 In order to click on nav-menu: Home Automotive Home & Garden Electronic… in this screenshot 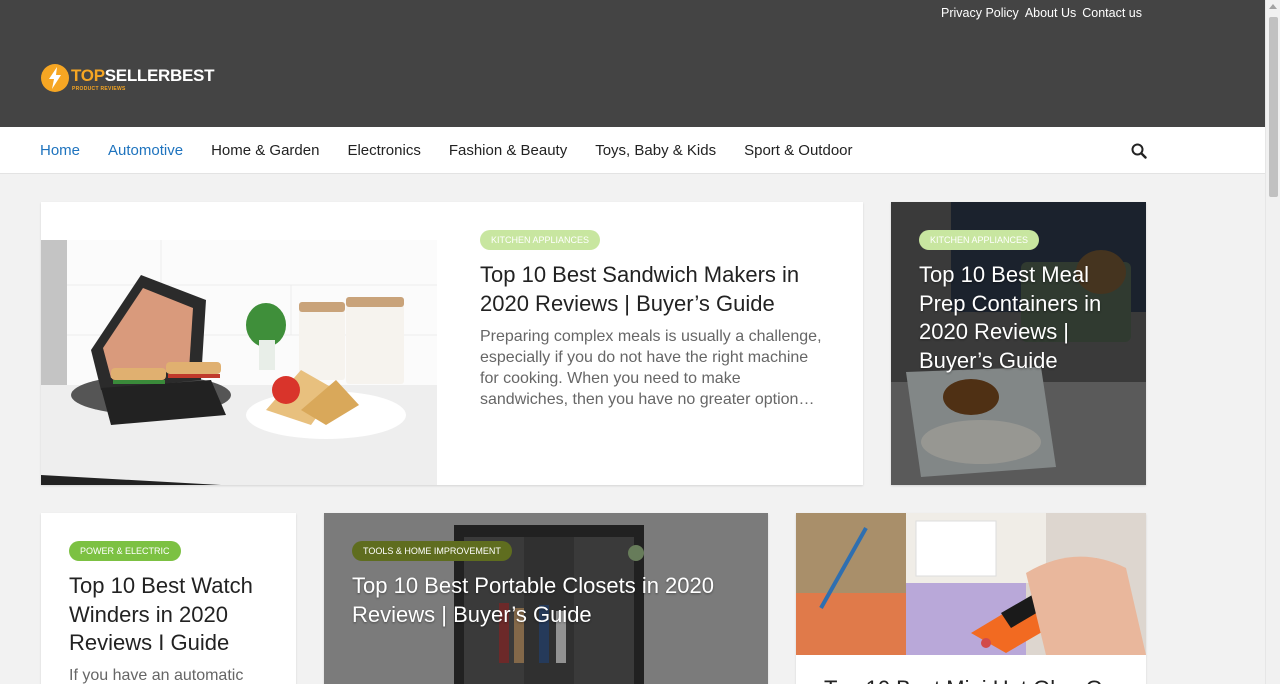, I will do `click(446, 150)`.